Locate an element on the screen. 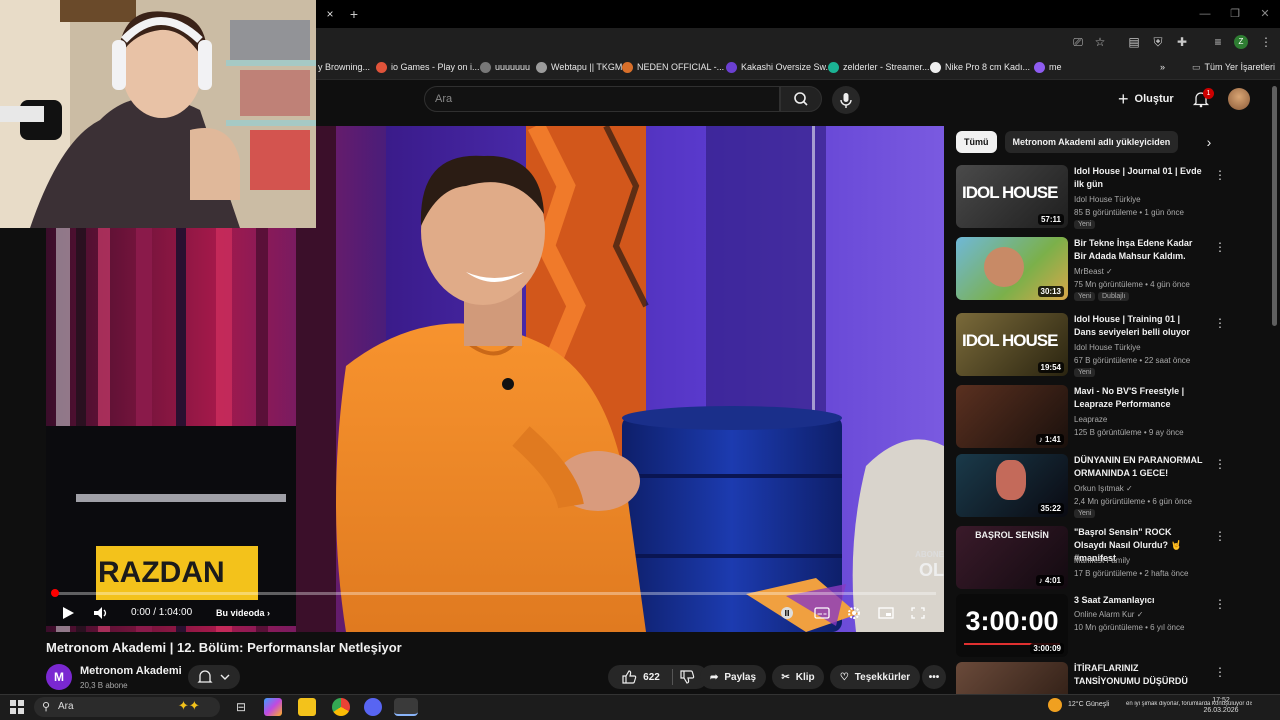  play-button is located at coordinates (68, 613).